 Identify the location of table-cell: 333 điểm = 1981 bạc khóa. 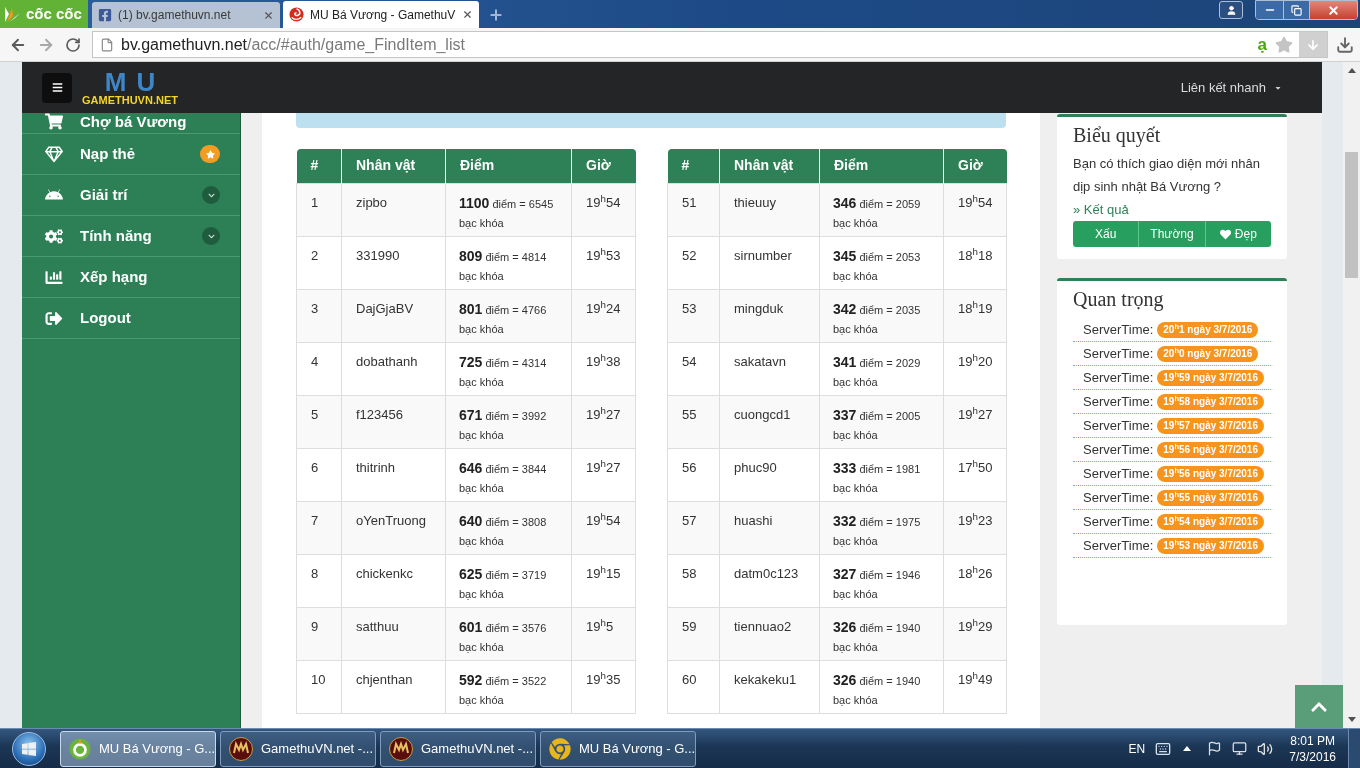
(881, 474).